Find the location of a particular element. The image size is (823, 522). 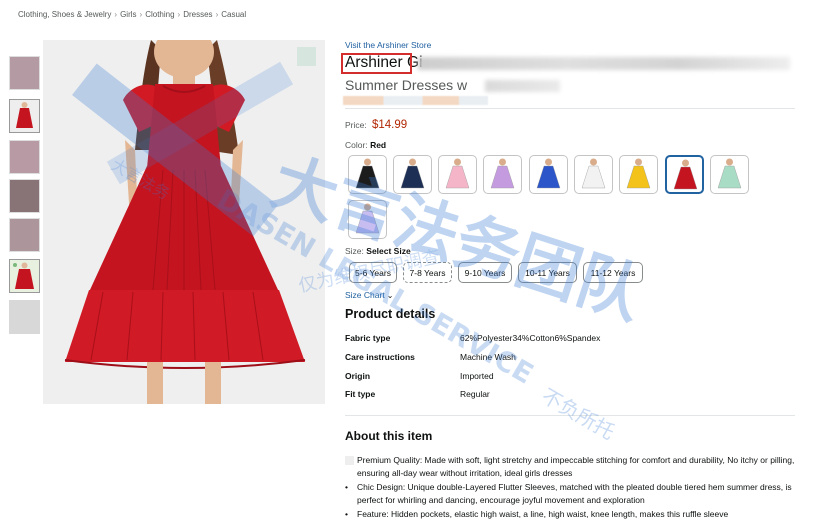

color-swatch-black is located at coordinates (367, 174).